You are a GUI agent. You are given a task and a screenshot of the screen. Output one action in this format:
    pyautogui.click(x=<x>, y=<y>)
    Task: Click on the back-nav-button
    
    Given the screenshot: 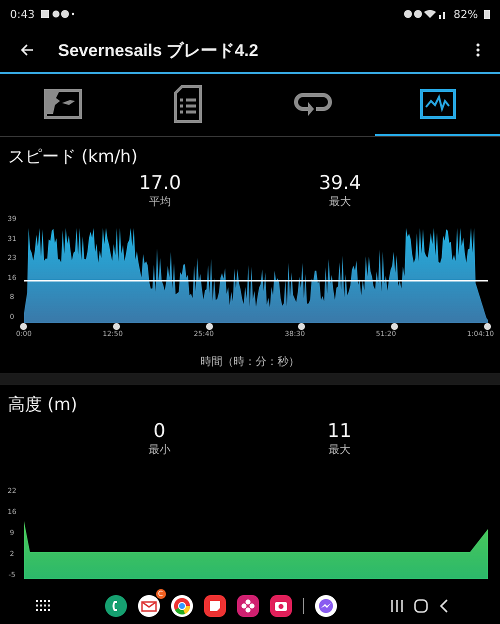 What is the action you would take?
    pyautogui.click(x=443, y=606)
    